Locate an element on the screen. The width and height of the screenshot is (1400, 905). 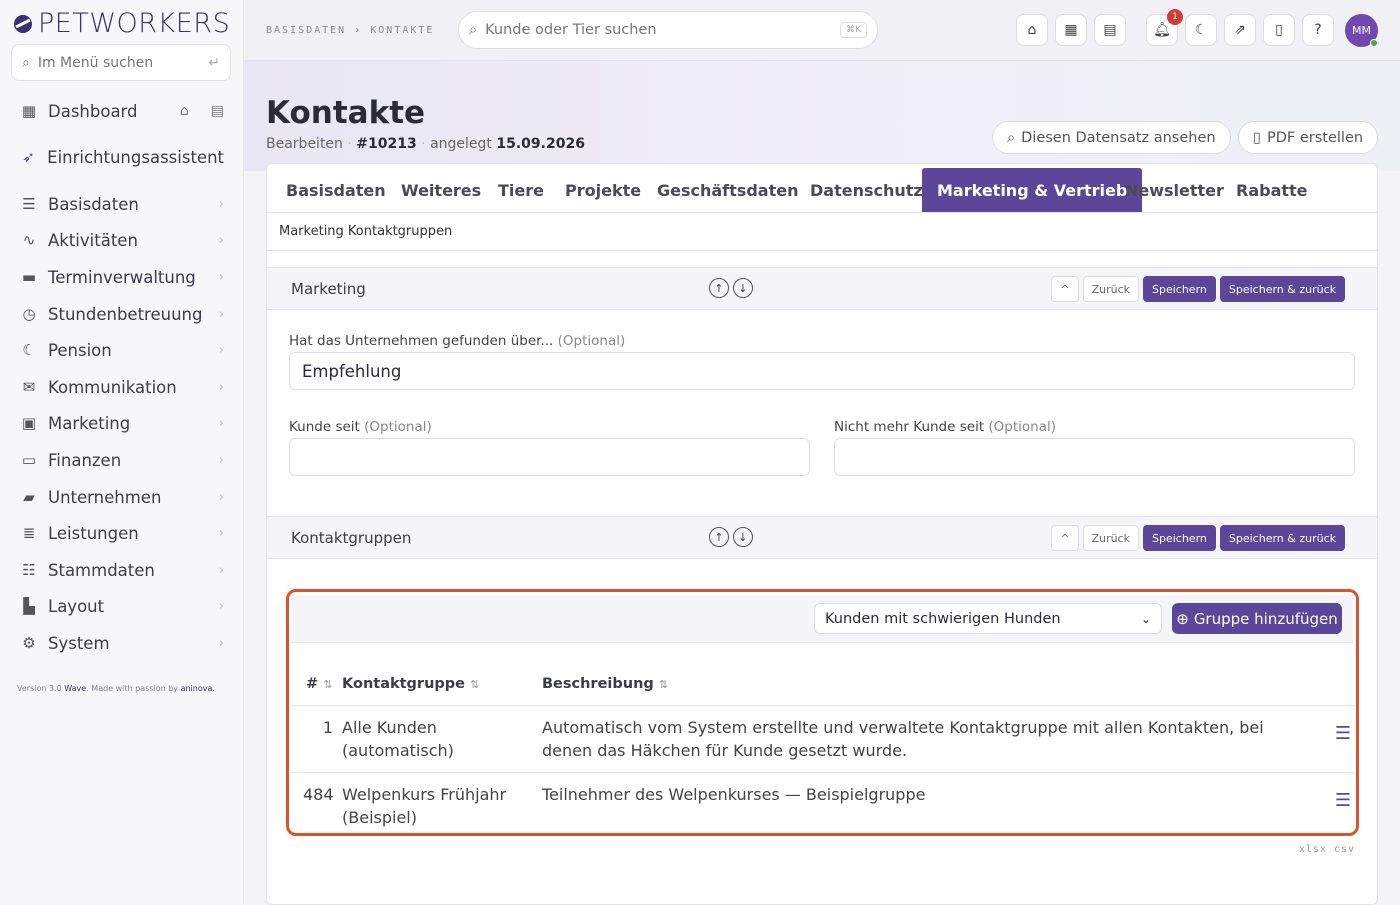
group-select: Kunden mit schwierigen Hunden ⌄ is located at coordinates (988, 618).